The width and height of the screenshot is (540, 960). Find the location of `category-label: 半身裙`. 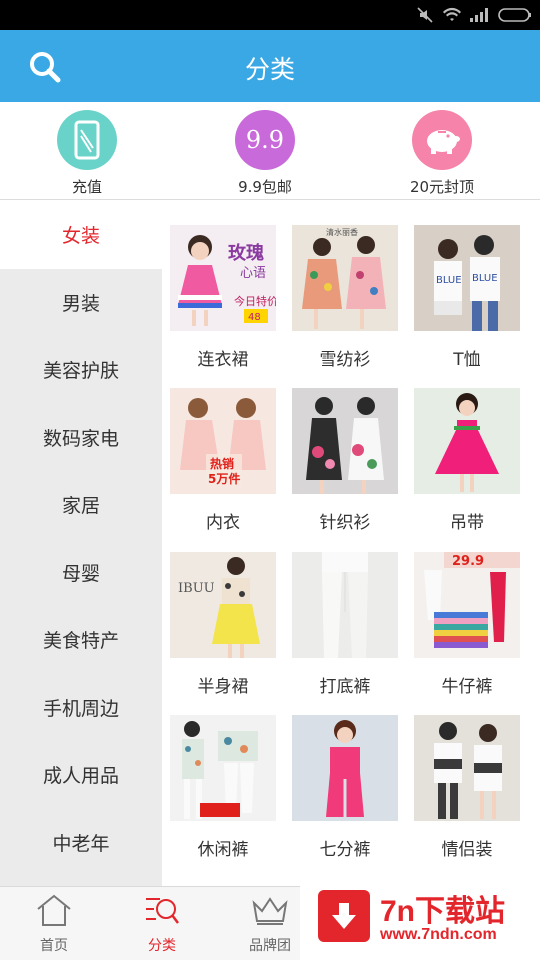

category-label: 半身裙 is located at coordinates (223, 687).